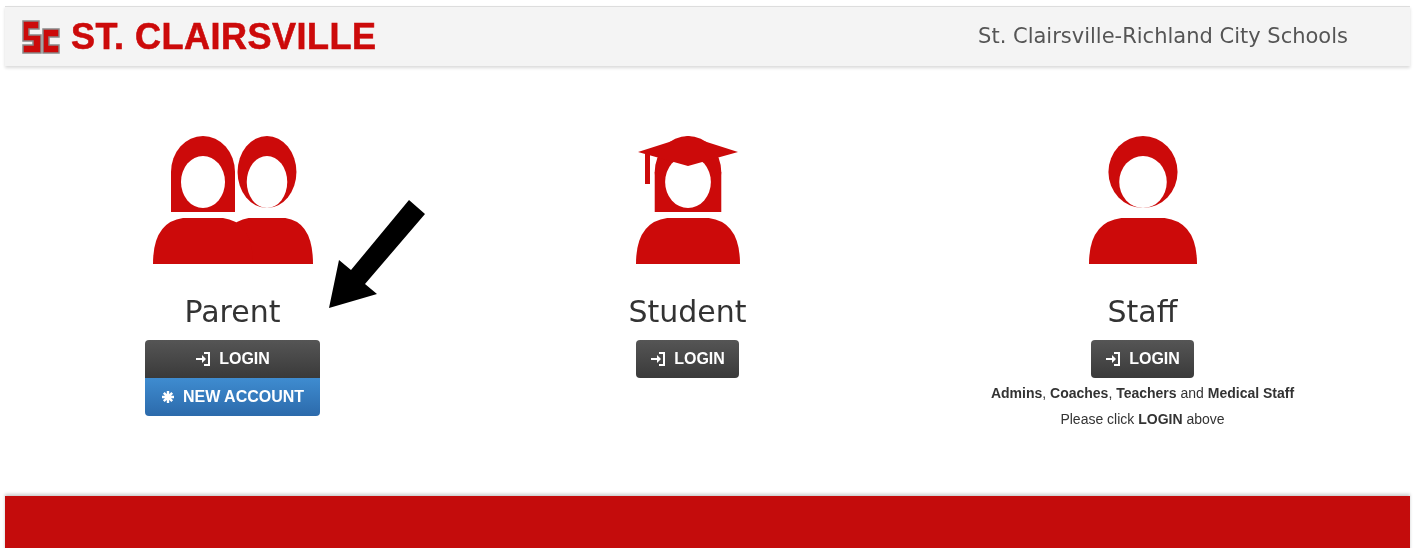 The width and height of the screenshot is (1415, 548). What do you see at coordinates (1142, 199) in the screenshot?
I see `staff-icon` at bounding box center [1142, 199].